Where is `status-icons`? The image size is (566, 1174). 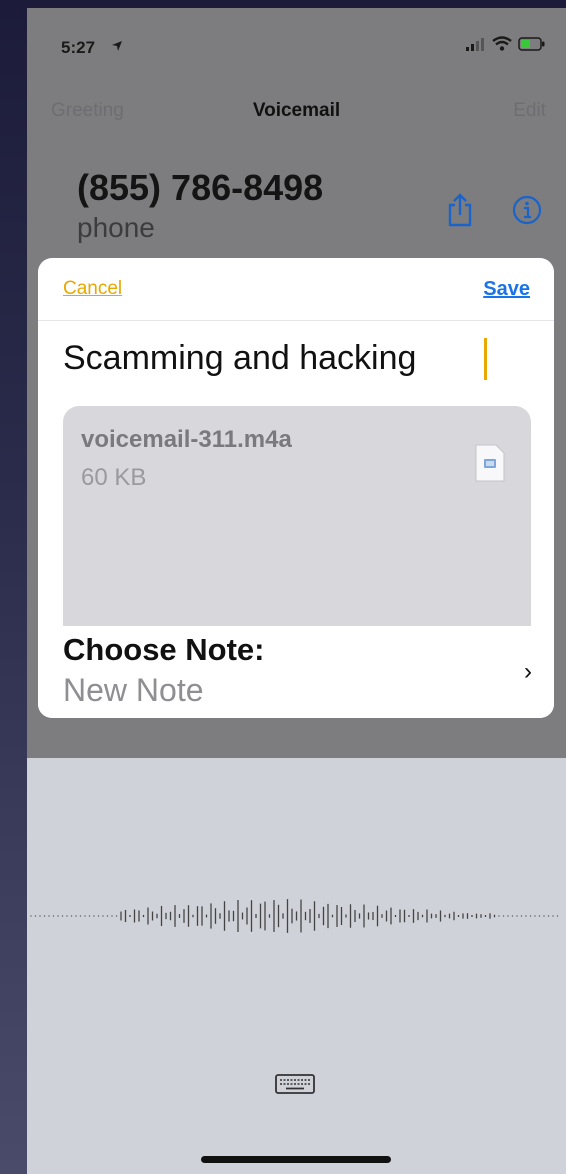 status-icons is located at coordinates (506, 43).